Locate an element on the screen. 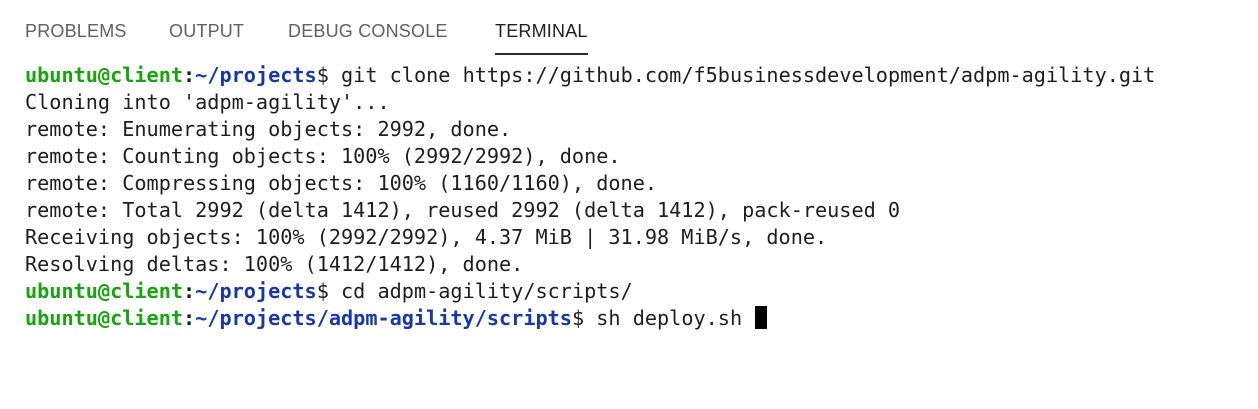 Image resolution: width=1258 pixels, height=409 pixels. tab-debug-console: DEBUG CONSOLE is located at coordinates (368, 31).